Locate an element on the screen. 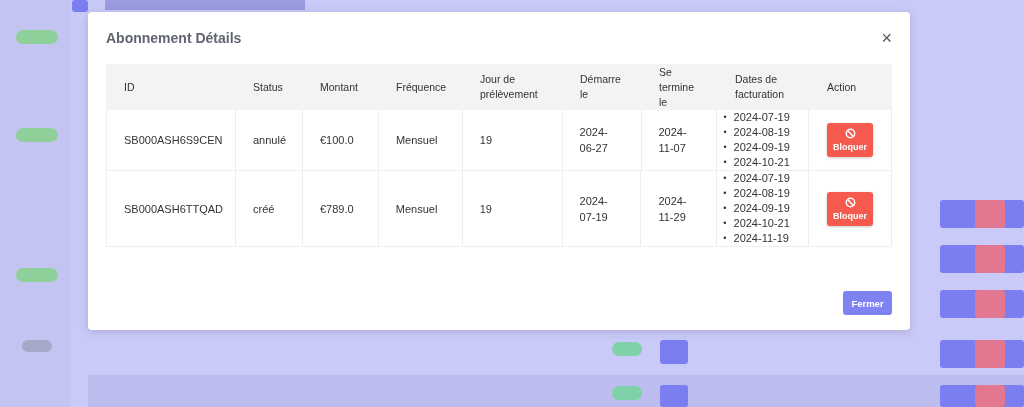 This screenshot has width=1024, height=407. amount-cell-text: €100.0 is located at coordinates (337, 140).